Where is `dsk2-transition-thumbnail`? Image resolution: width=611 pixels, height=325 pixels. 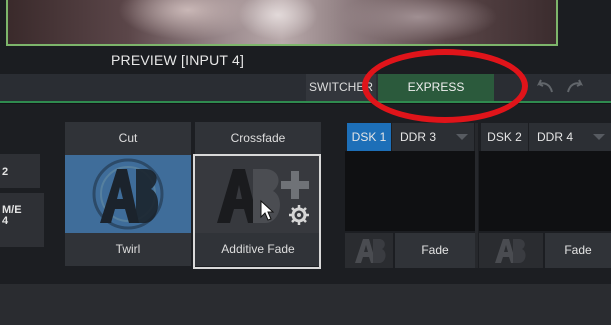 dsk2-transition-thumbnail is located at coordinates (511, 250).